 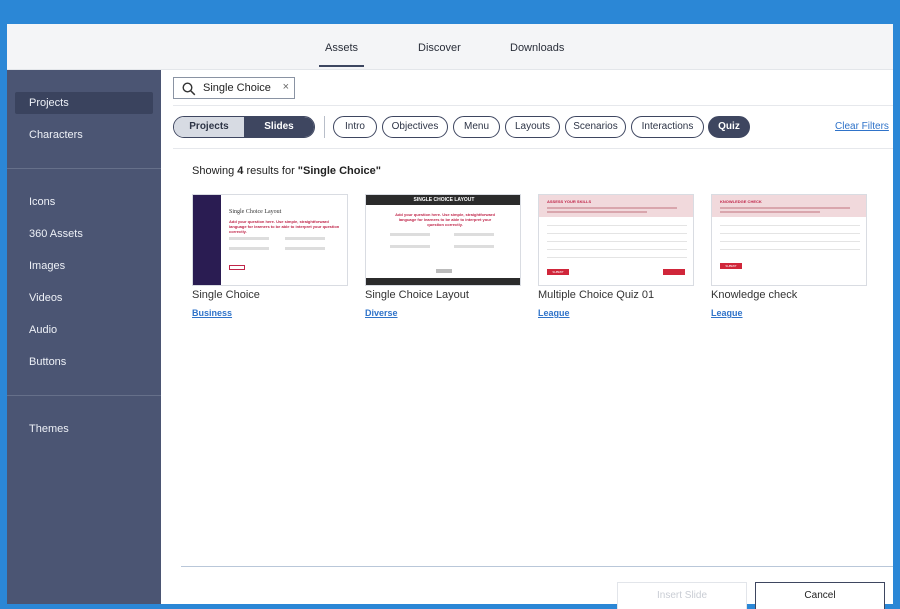 I want to click on tab-assets: Assets, so click(x=341, y=54).